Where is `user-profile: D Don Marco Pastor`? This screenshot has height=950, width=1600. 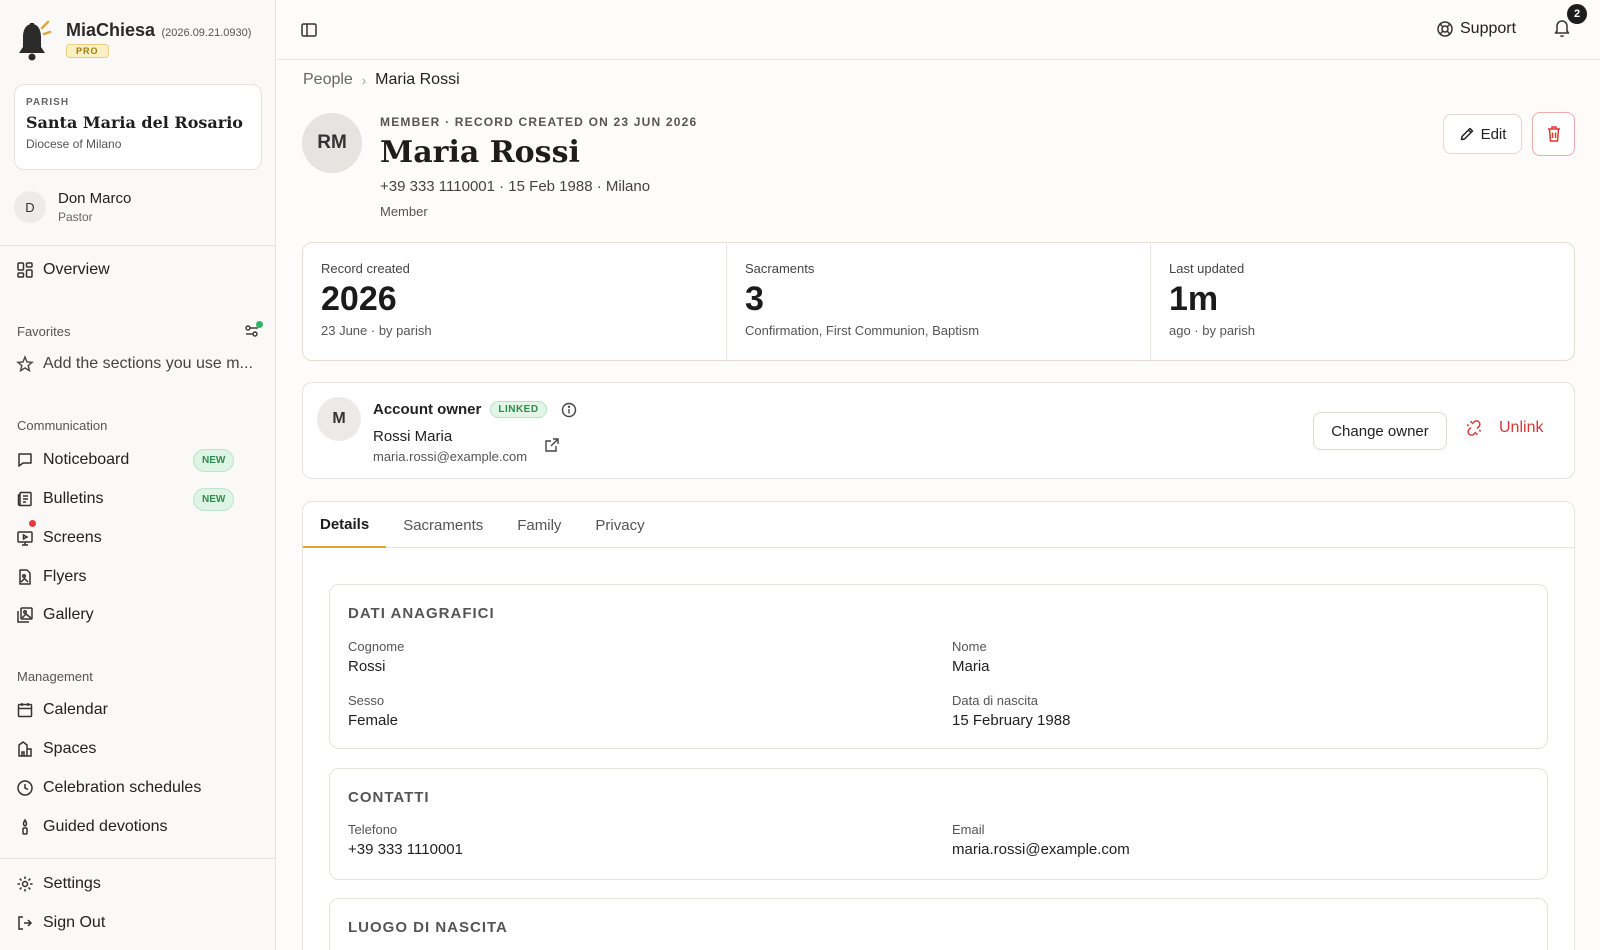
user-profile: D Don Marco Pastor is located at coordinates (72, 207).